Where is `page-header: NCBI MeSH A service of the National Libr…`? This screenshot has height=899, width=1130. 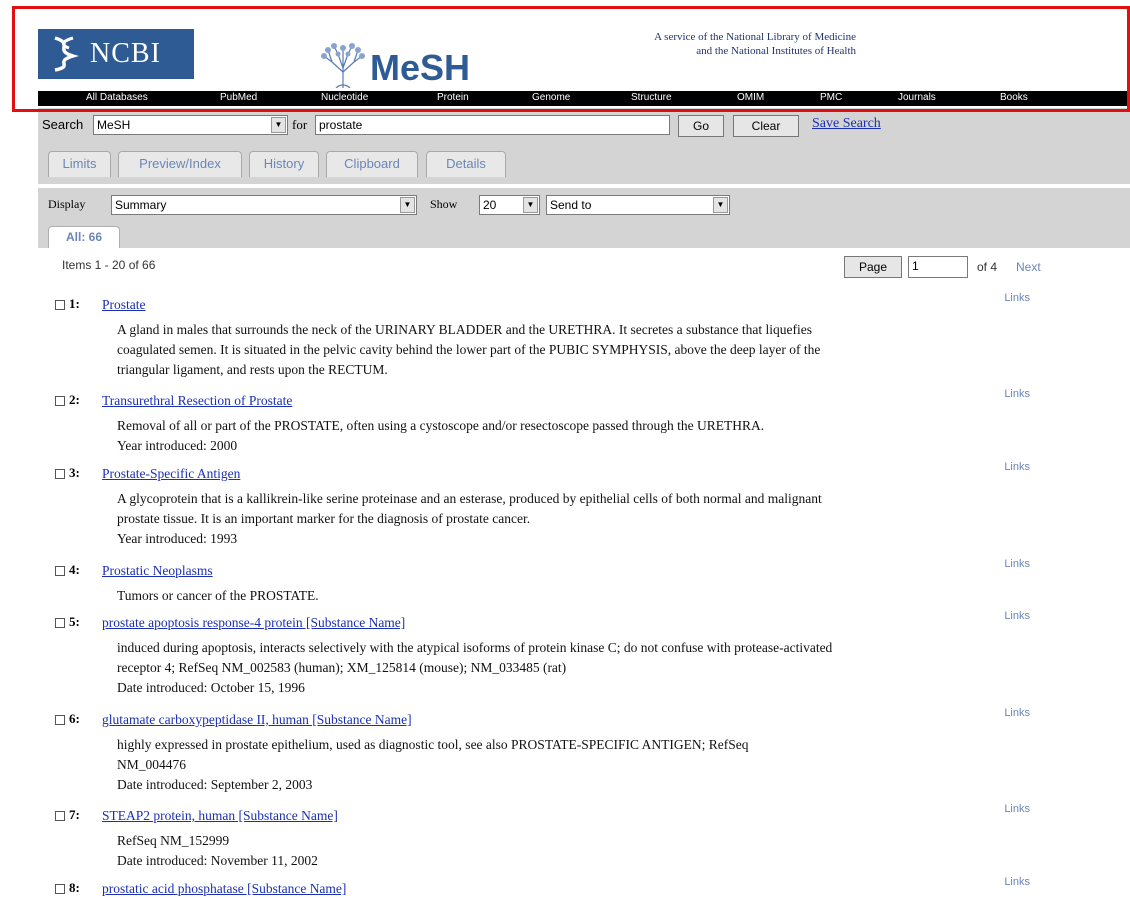
page-header: NCBI MeSH A service of the National Libr… is located at coordinates (565, 45).